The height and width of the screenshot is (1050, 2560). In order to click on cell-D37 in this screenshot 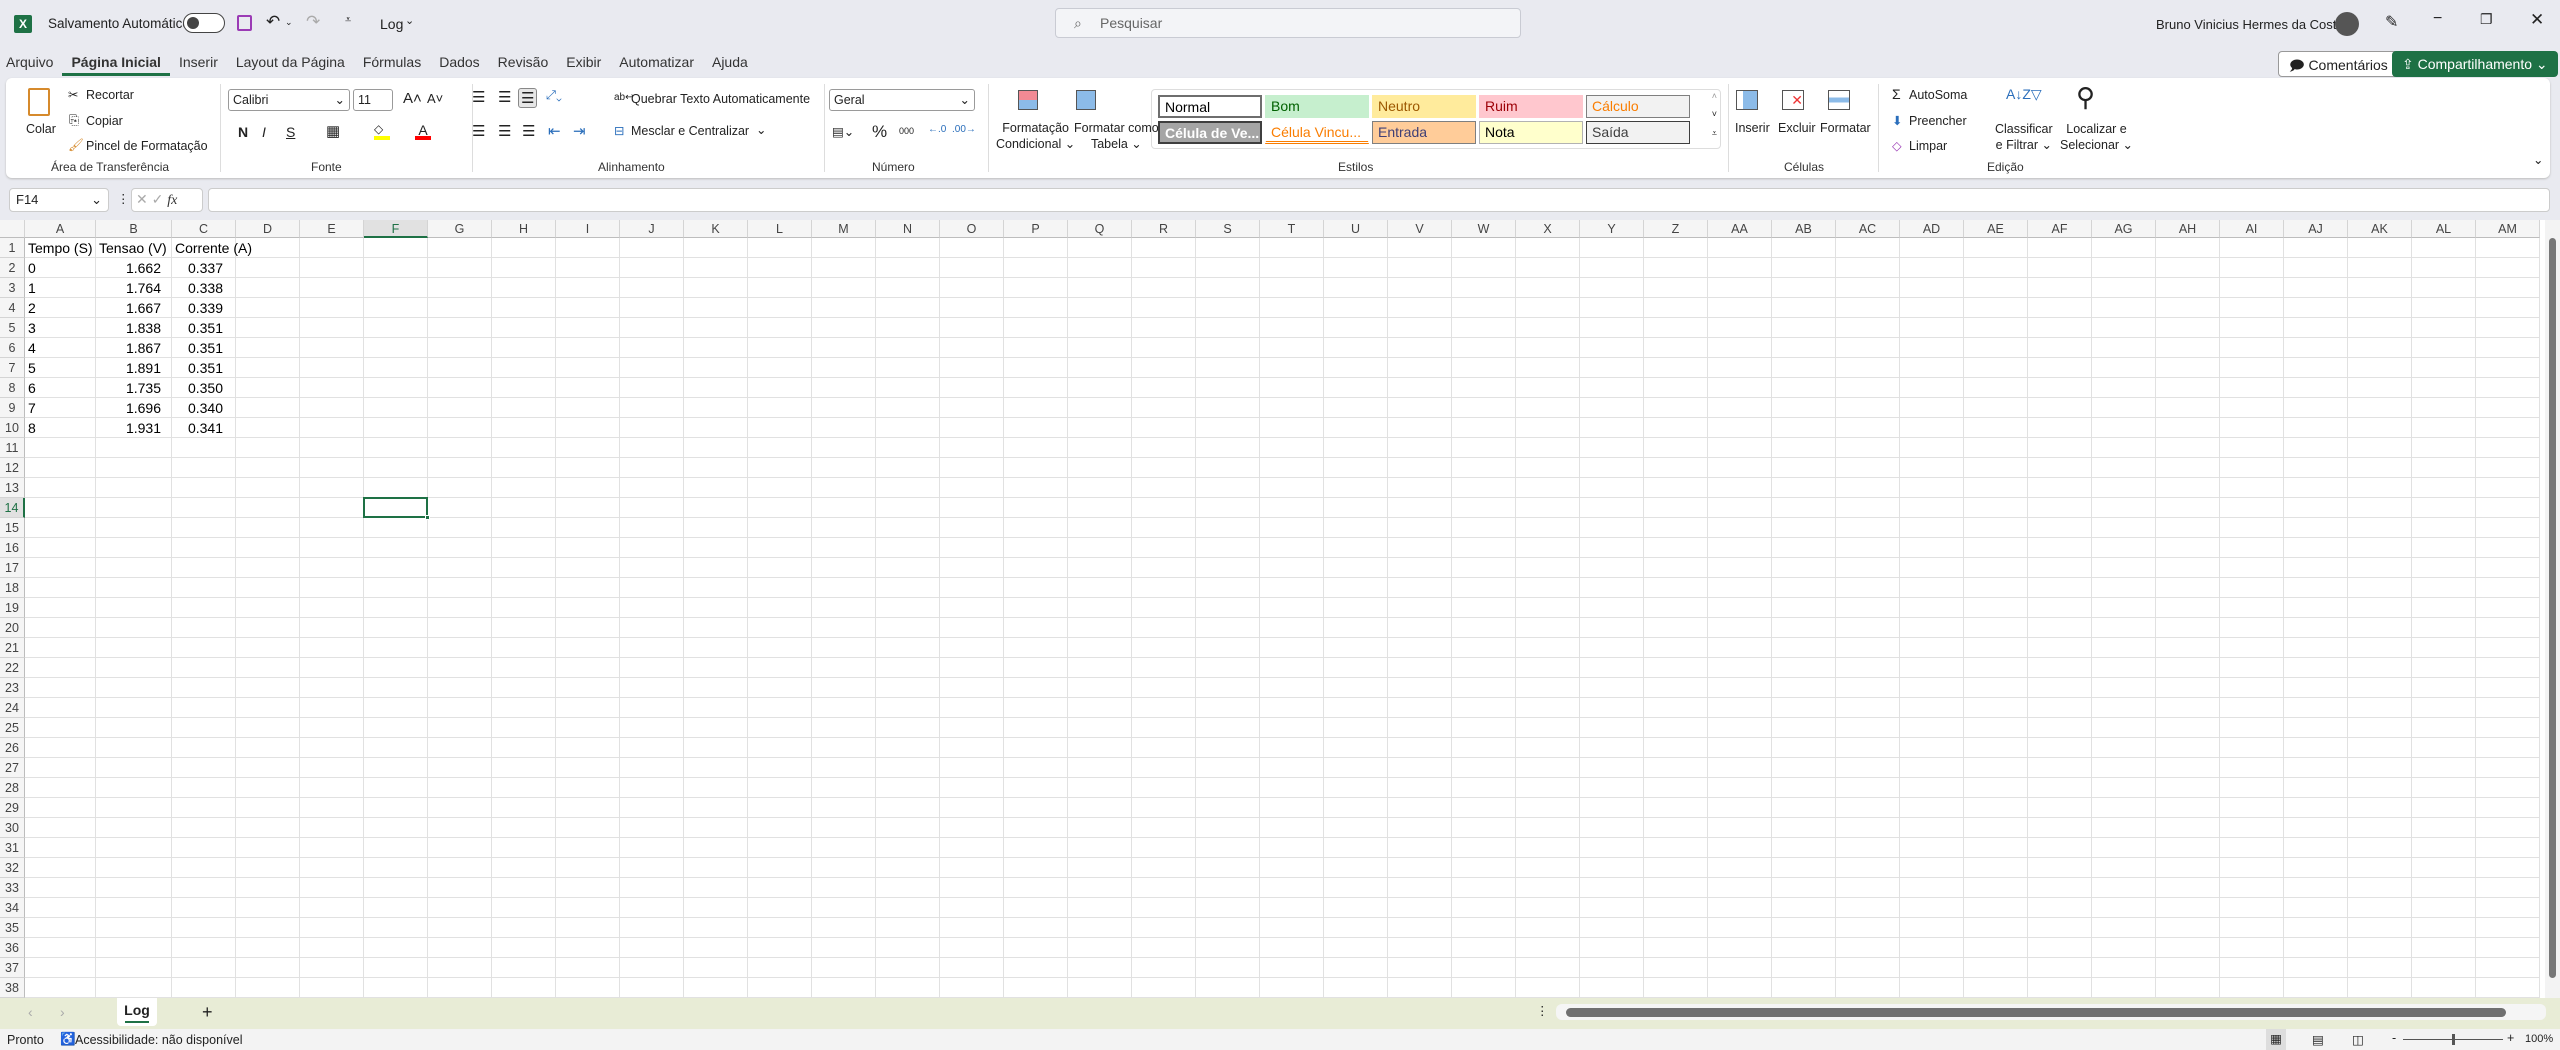, I will do `click(268, 968)`.